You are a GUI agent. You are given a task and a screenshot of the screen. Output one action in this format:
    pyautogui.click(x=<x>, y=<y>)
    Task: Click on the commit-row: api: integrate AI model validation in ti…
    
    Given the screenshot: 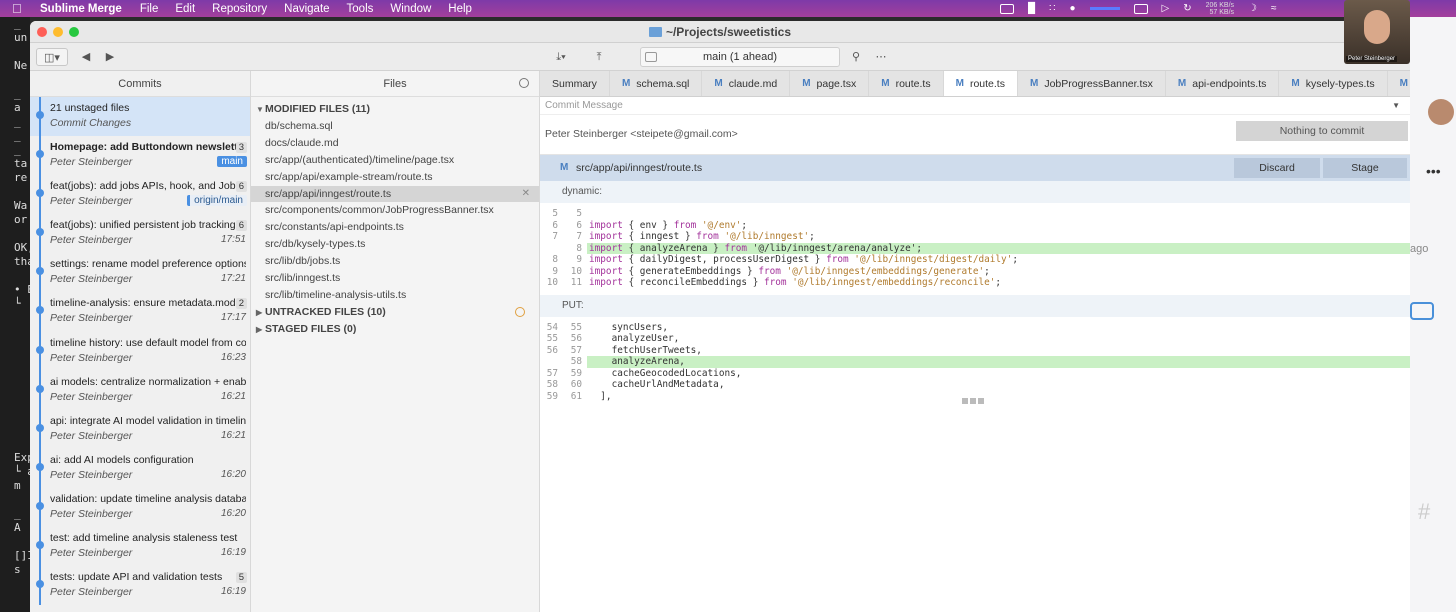 What is the action you would take?
    pyautogui.click(x=140, y=429)
    